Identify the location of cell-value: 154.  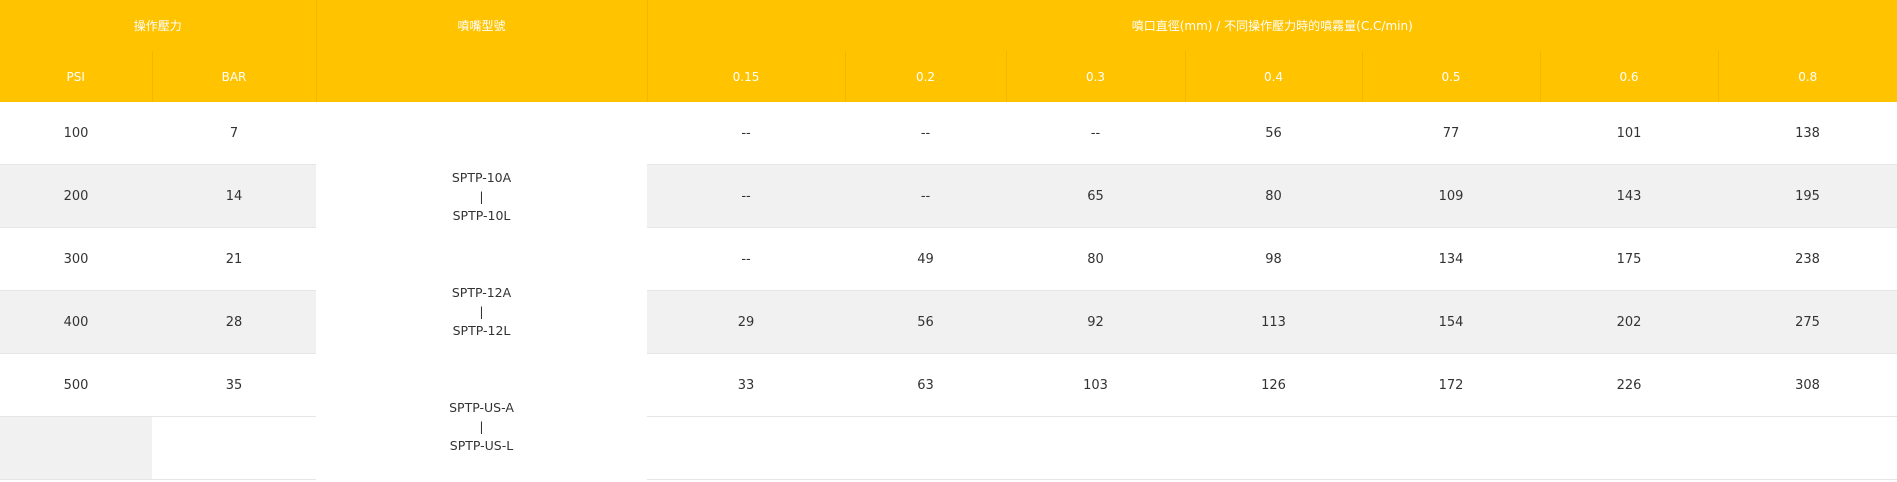
(1451, 322).